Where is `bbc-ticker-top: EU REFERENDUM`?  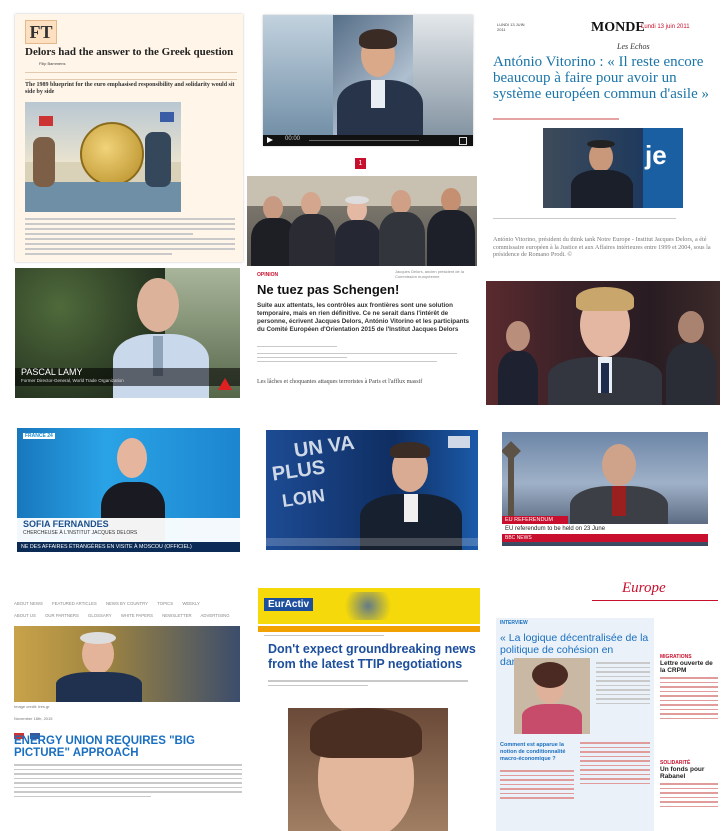
bbc-ticker-top: EU REFERENDUM is located at coordinates (535, 520).